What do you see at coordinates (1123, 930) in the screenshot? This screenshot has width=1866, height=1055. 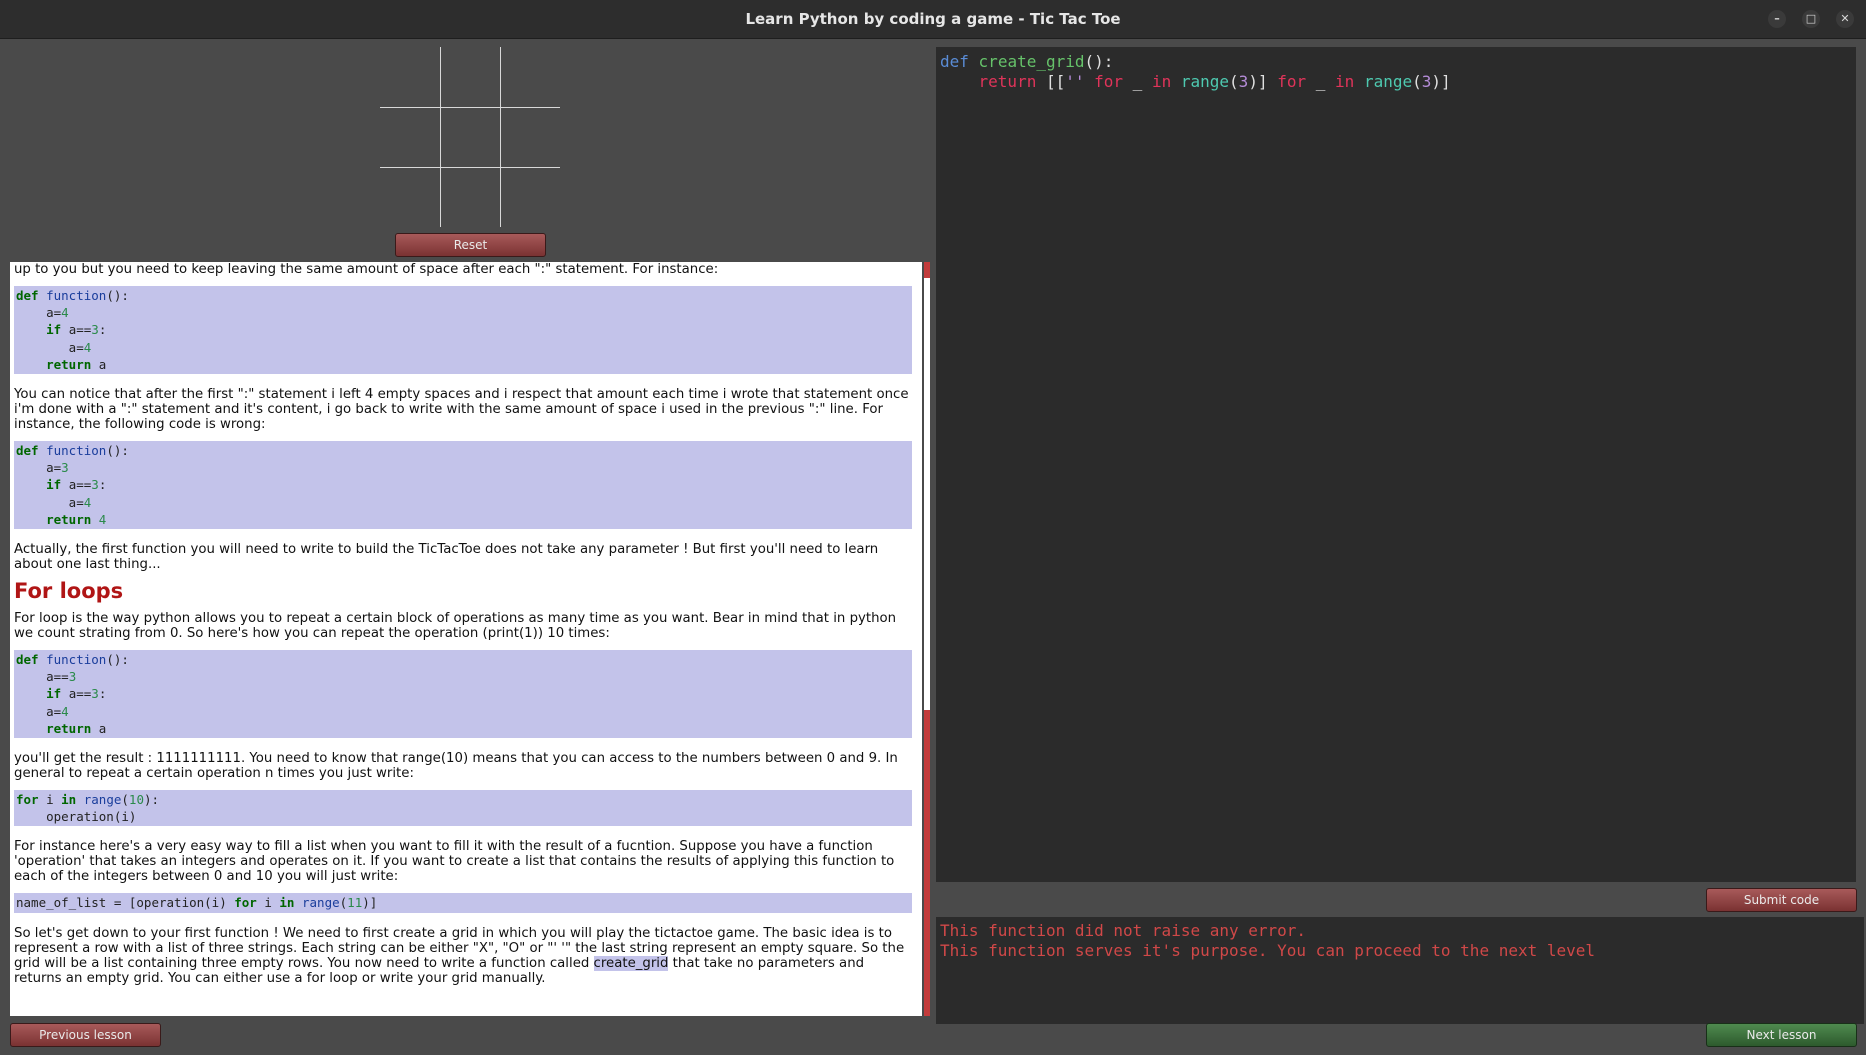 I see `output-line-1: This function did not raise any error.` at bounding box center [1123, 930].